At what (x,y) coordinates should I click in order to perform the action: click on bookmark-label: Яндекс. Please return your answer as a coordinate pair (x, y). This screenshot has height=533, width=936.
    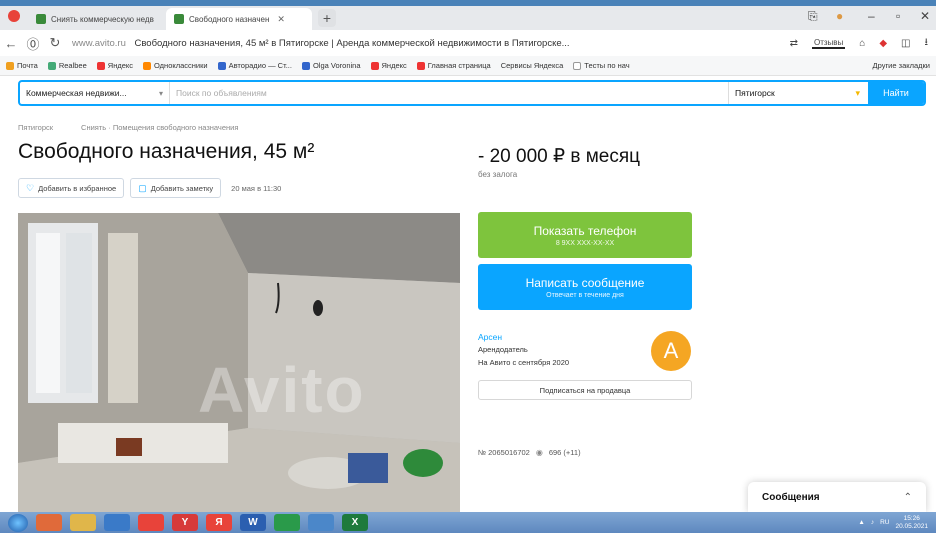
    Looking at the image, I should click on (394, 65).